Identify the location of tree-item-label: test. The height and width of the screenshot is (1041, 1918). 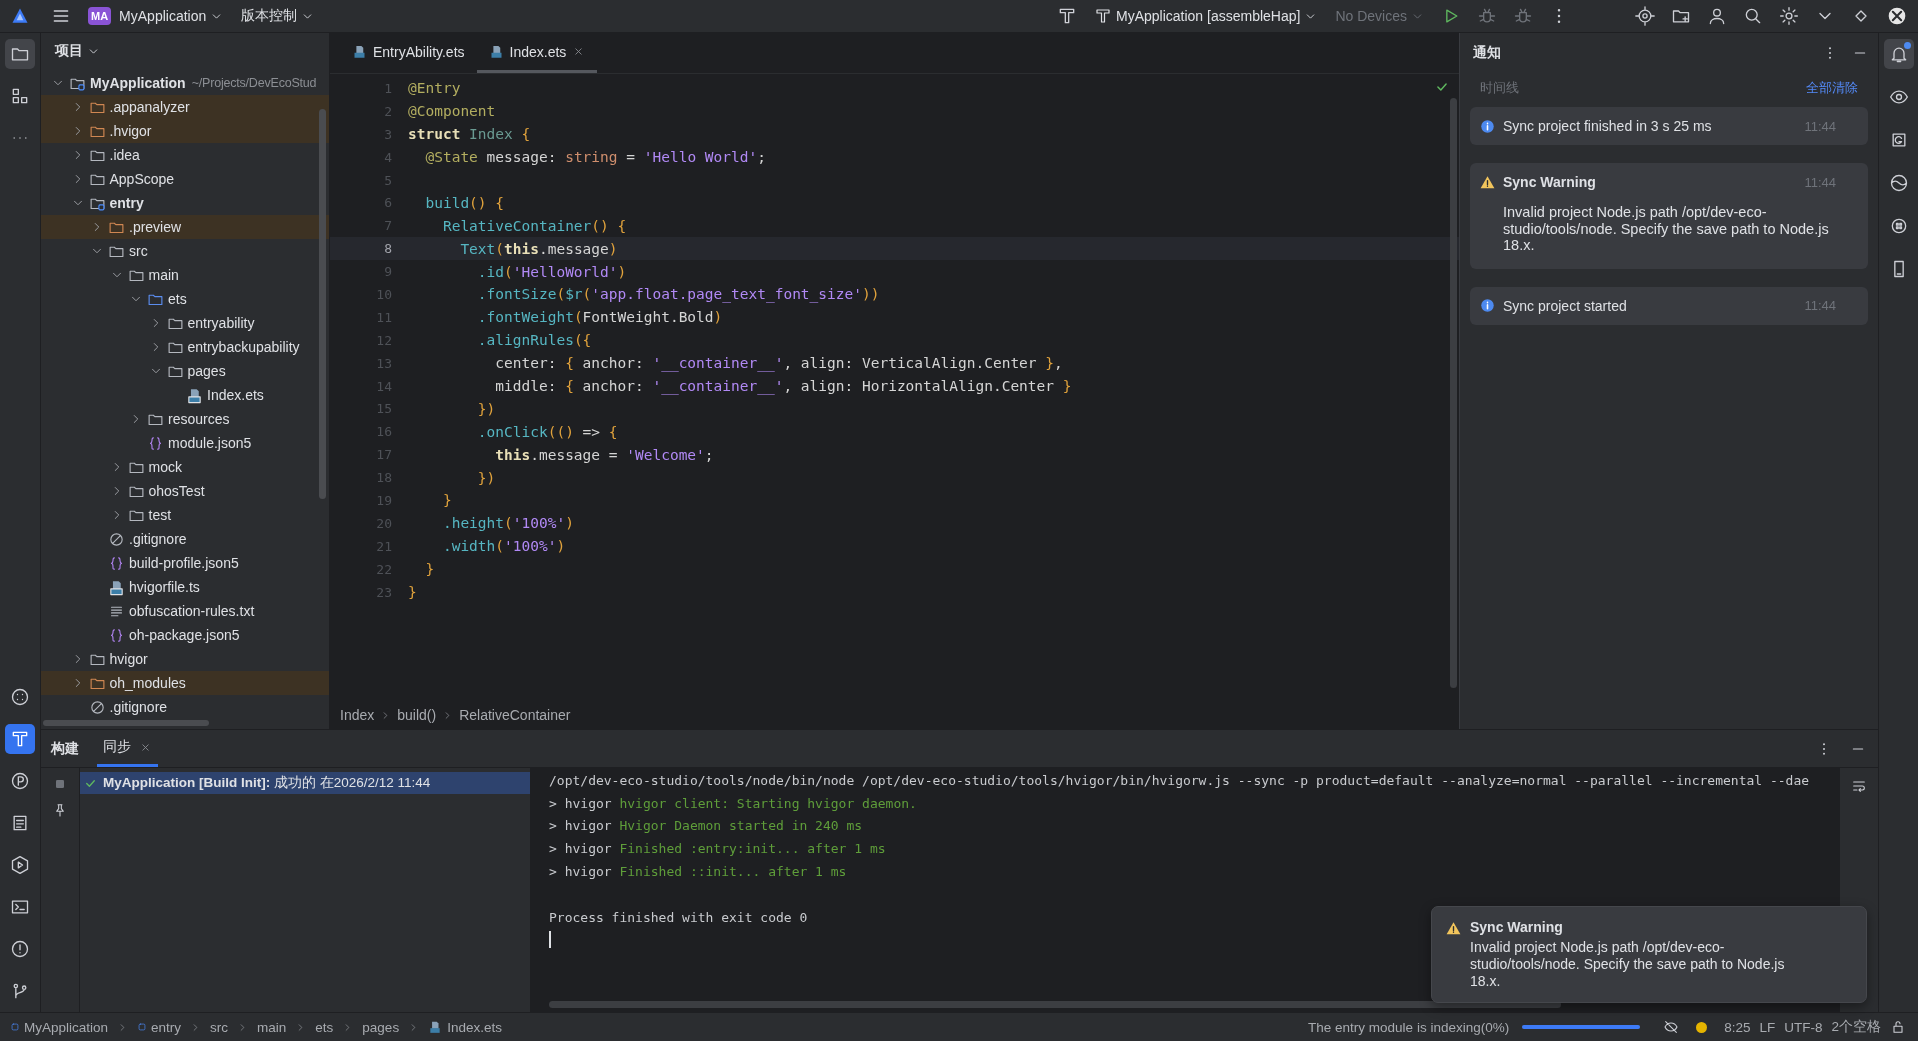
(160, 515).